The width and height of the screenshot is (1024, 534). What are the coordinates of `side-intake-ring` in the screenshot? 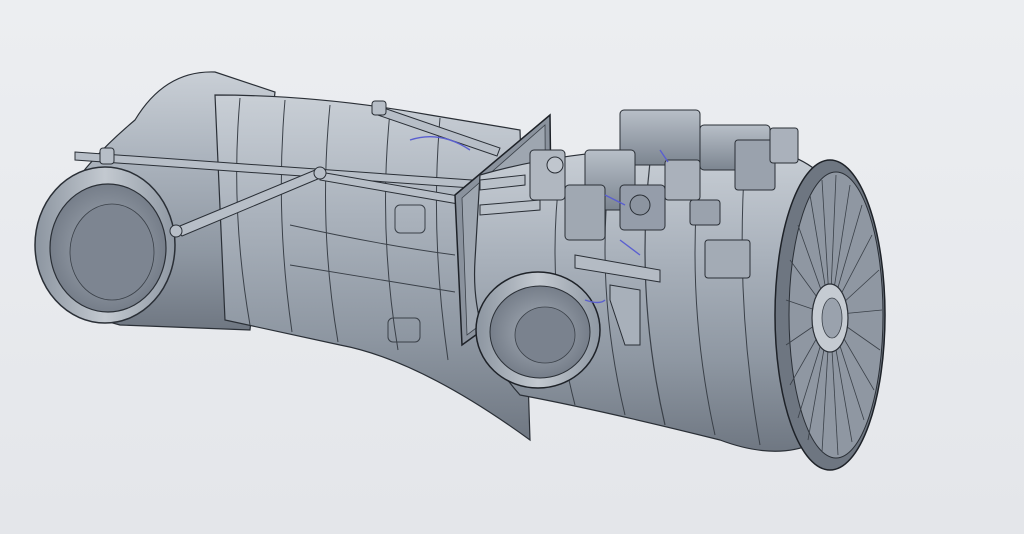 It's located at (538, 330).